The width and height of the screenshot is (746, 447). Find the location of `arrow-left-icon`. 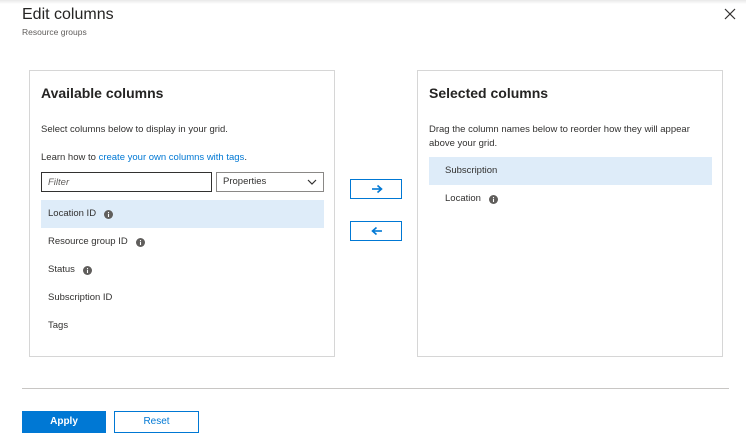

arrow-left-icon is located at coordinates (376, 231).